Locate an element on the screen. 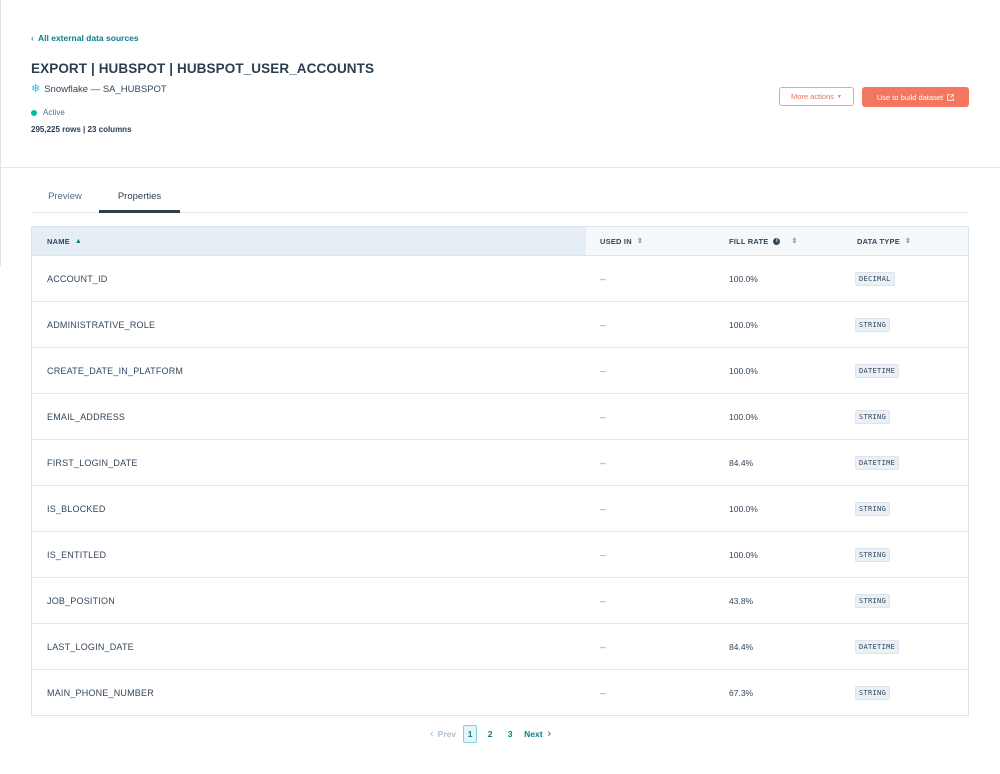 Image resolution: width=1000 pixels, height=774 pixels. caret-down-icon: ▼ is located at coordinates (839, 96).